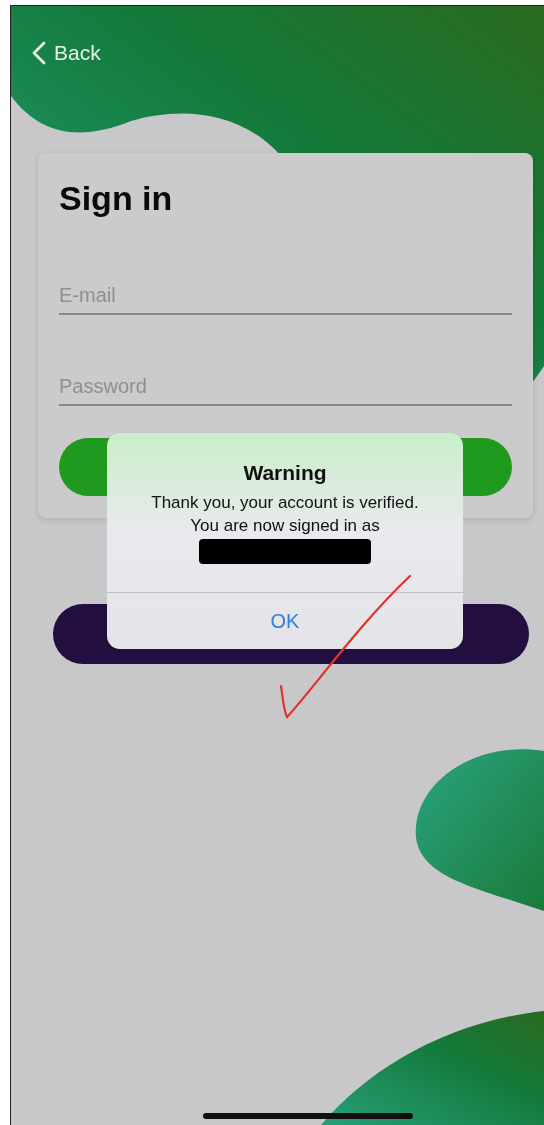 The width and height of the screenshot is (544, 1125). What do you see at coordinates (285, 297) in the screenshot?
I see `input-field: E-mail` at bounding box center [285, 297].